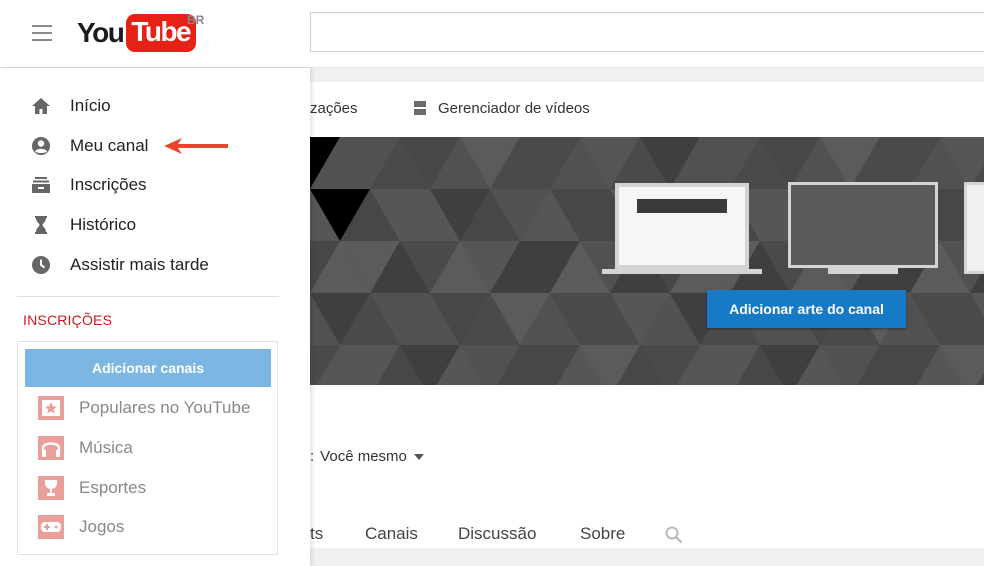  I want to click on subscriptions-section-title: INSCRIÇÕES, so click(68, 320).